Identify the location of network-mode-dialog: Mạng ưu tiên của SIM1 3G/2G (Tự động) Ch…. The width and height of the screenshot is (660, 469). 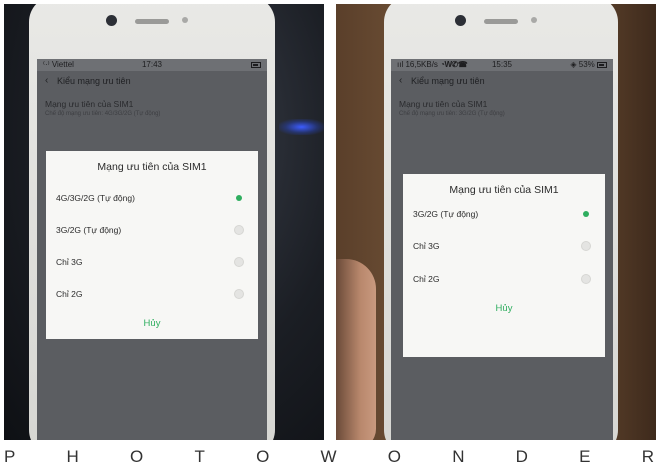
(504, 265).